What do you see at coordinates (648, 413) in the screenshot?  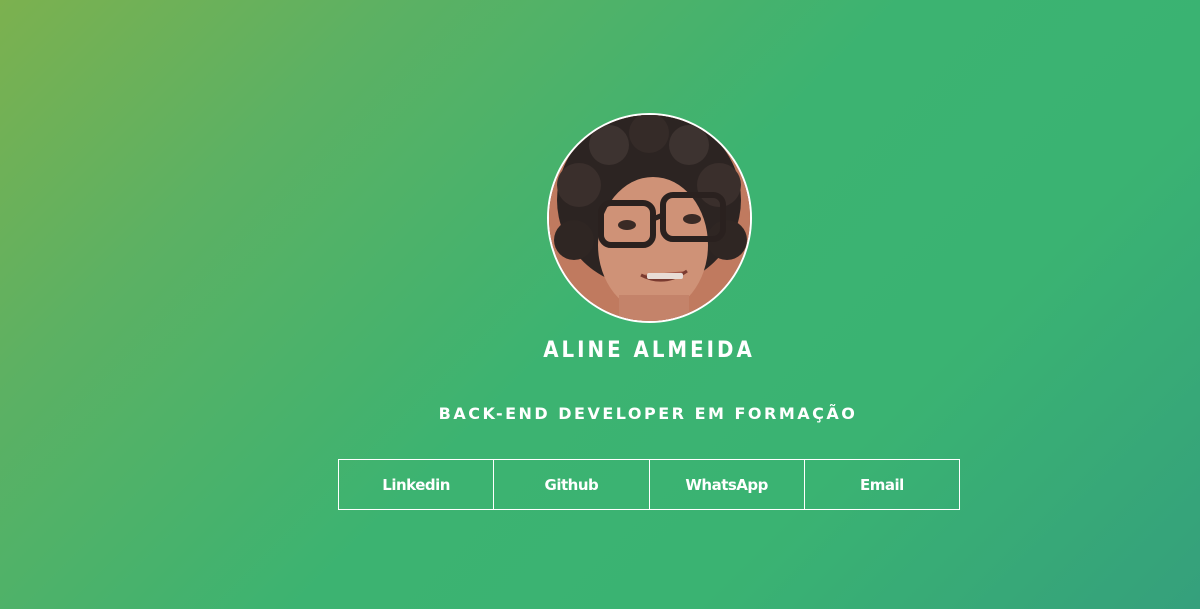 I see `profile-role: BACK-END DEVELOPER EM FORMAÇÃO` at bounding box center [648, 413].